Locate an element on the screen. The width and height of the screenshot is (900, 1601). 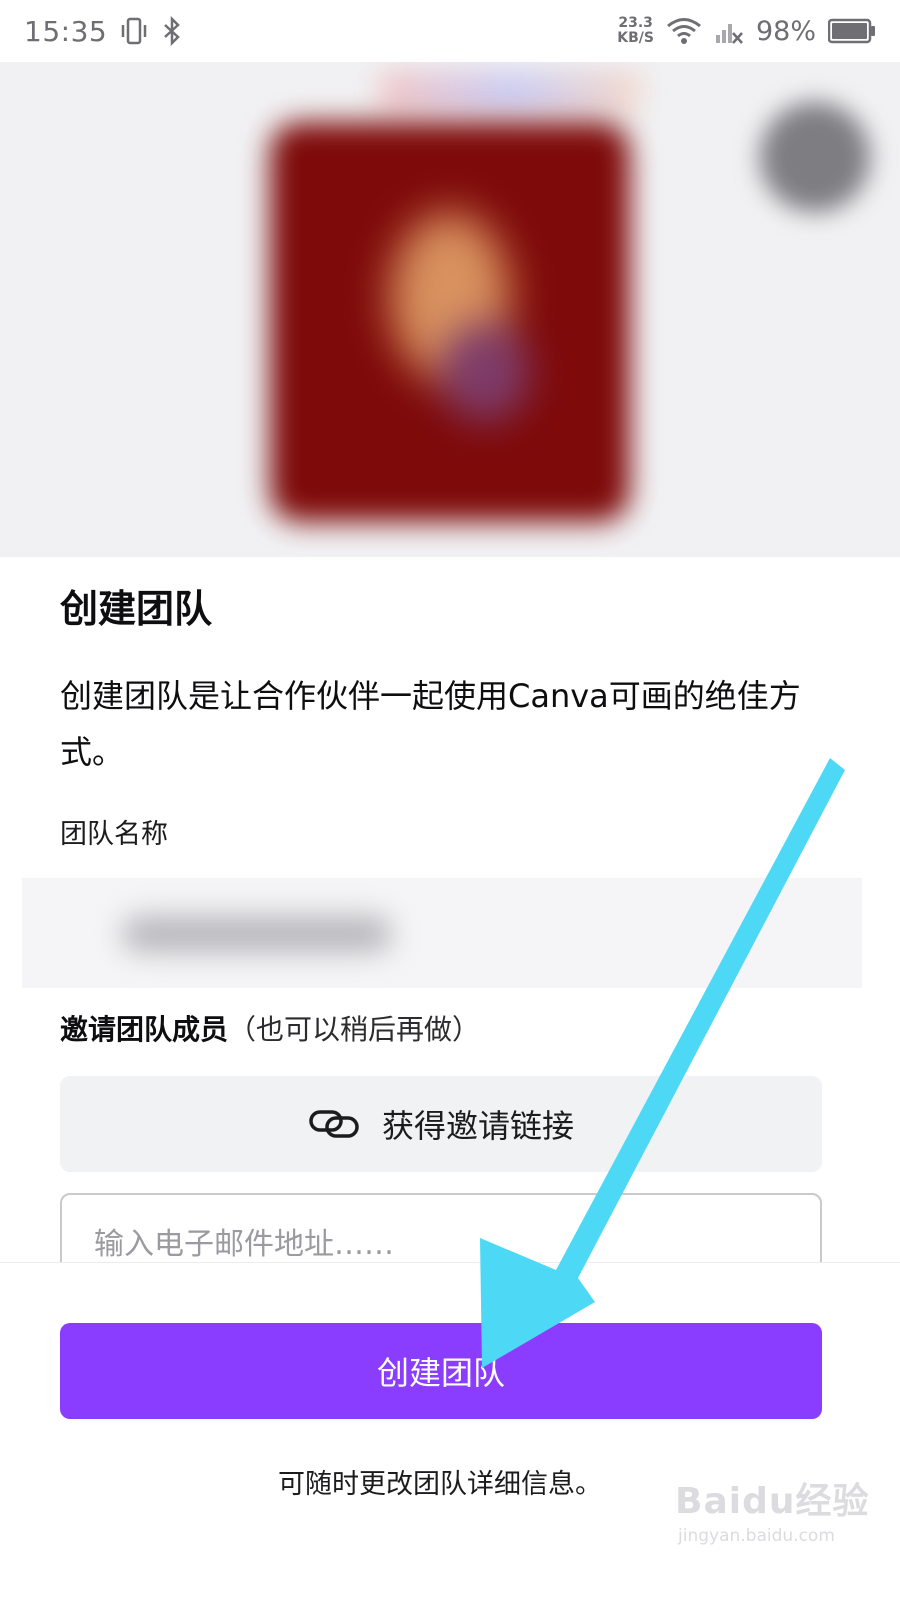
network-speed-unit: KB/S is located at coordinates (635, 38).